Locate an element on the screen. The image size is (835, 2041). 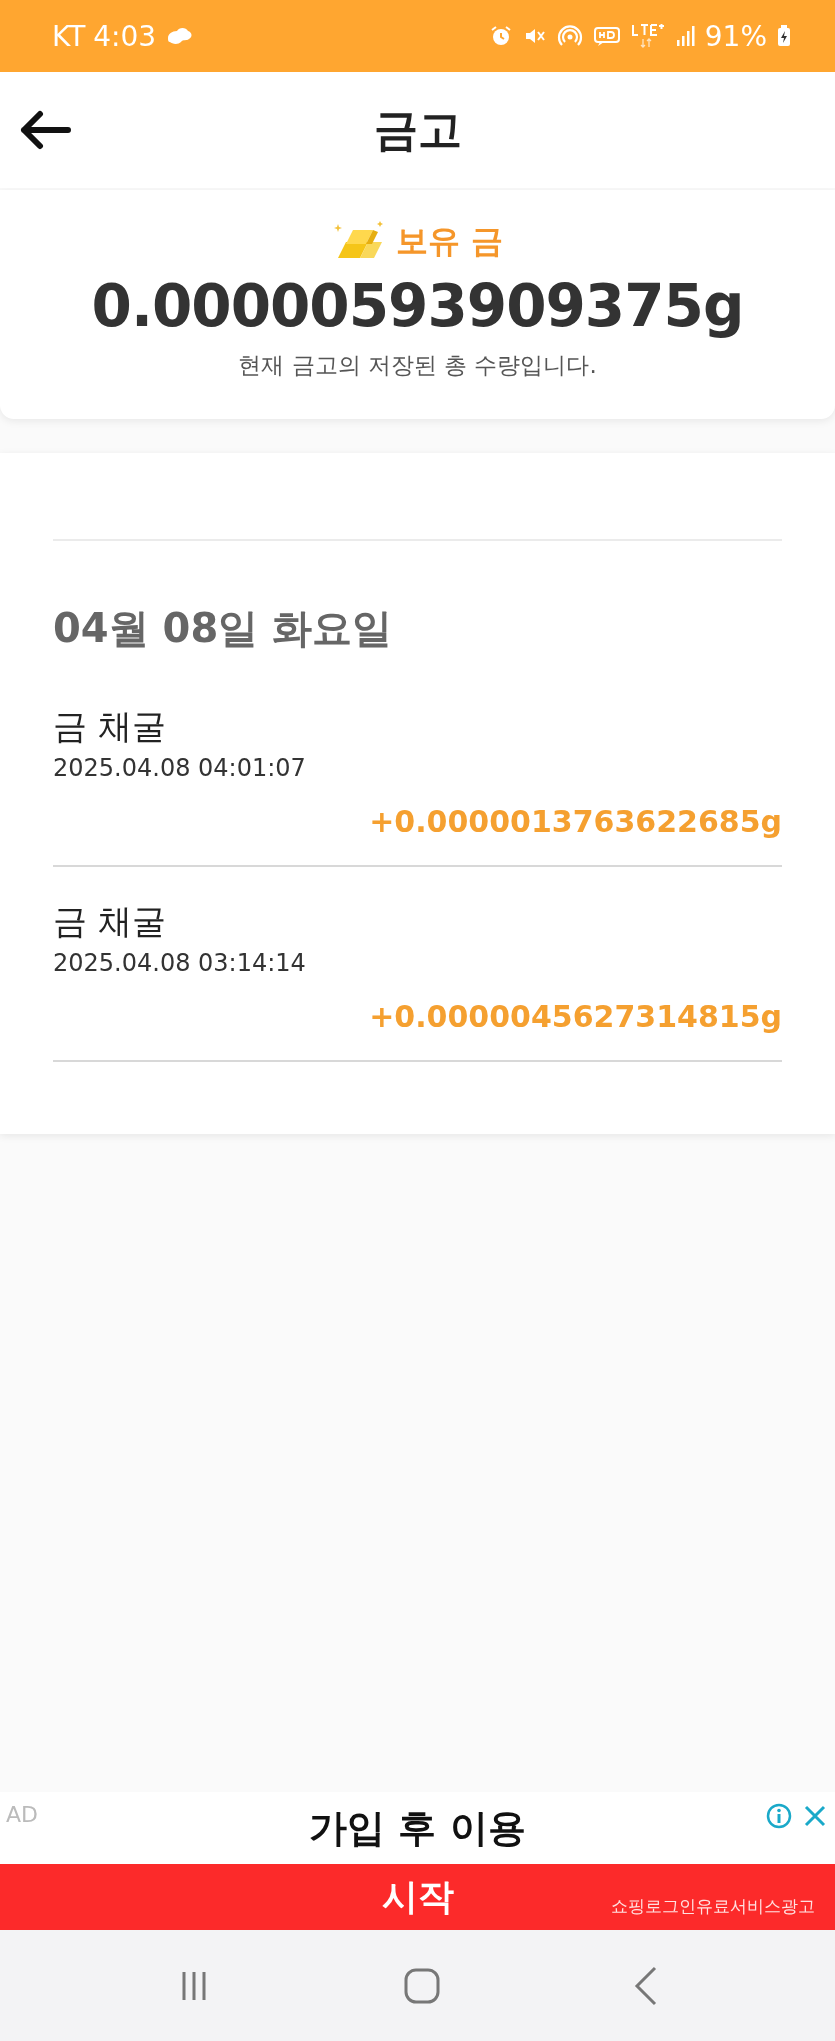
back-arrow-icon is located at coordinates (45, 130).